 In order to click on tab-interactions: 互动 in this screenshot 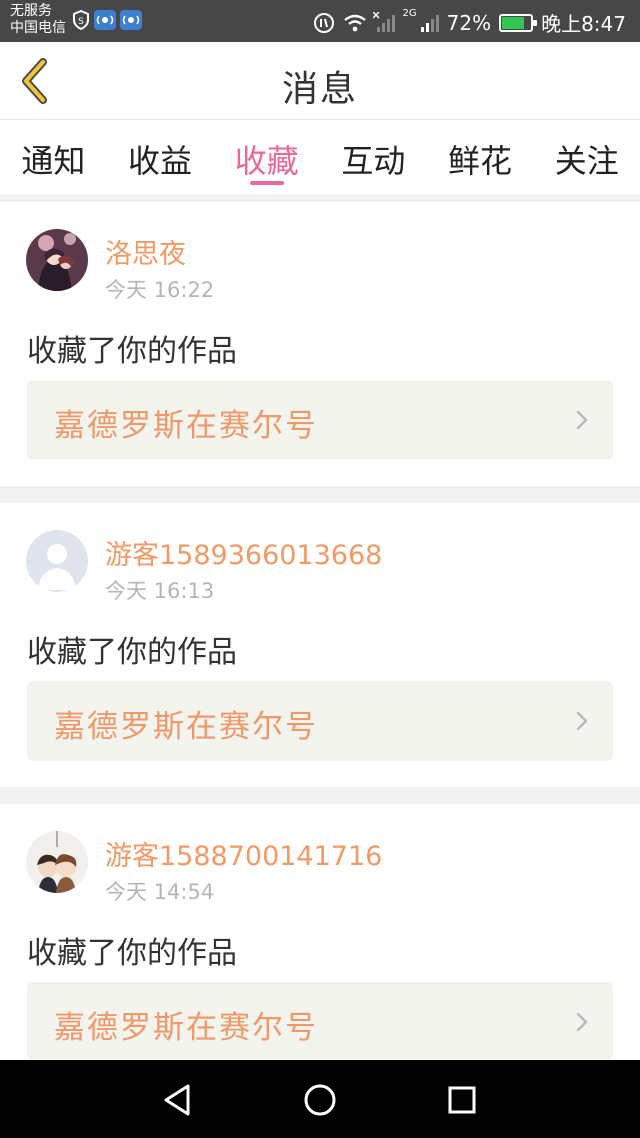, I will do `click(373, 157)`.